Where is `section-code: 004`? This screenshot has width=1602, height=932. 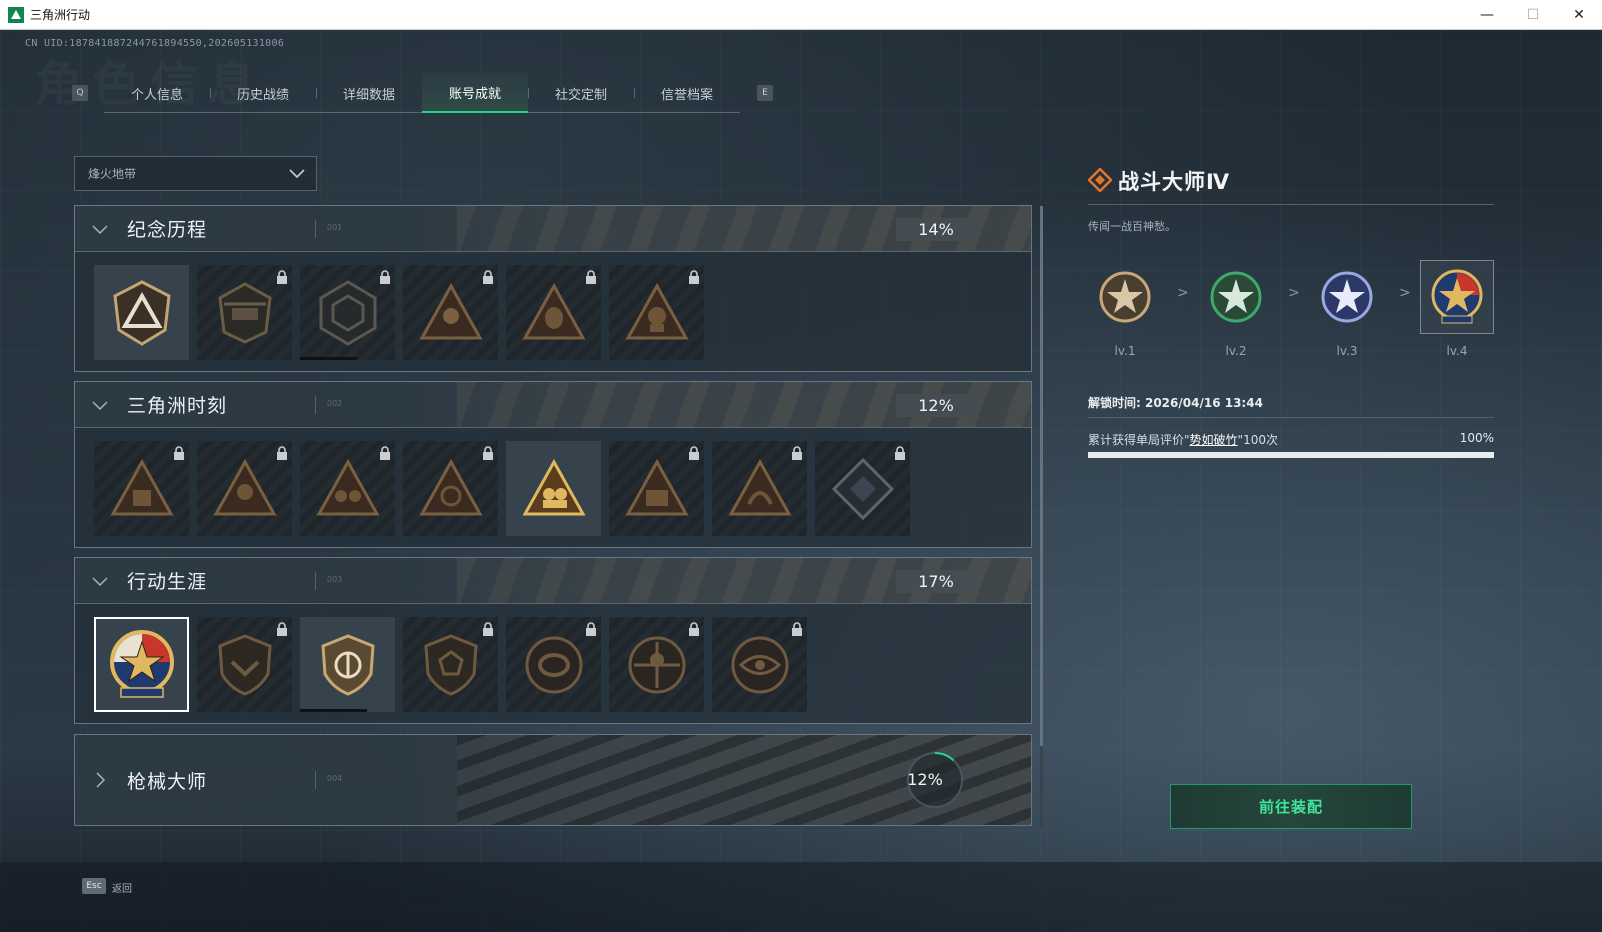
section-code: 004 is located at coordinates (335, 778).